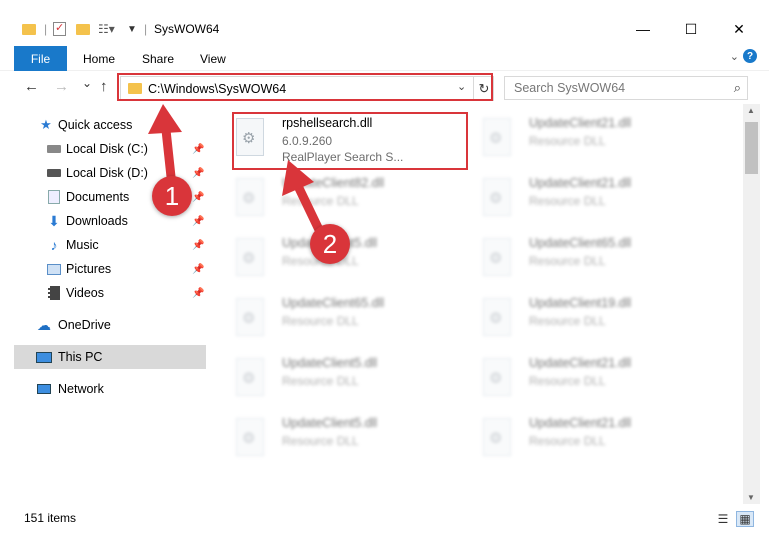  Describe the element at coordinates (751, 304) in the screenshot. I see `vertical-scrollbar: ▲ ▼` at that location.